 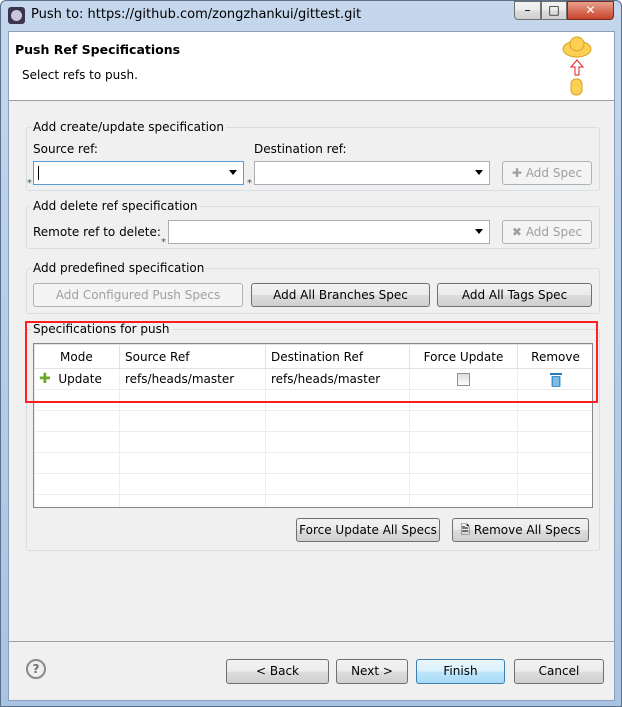 I want to click on minimize-button: –, so click(x=527, y=10).